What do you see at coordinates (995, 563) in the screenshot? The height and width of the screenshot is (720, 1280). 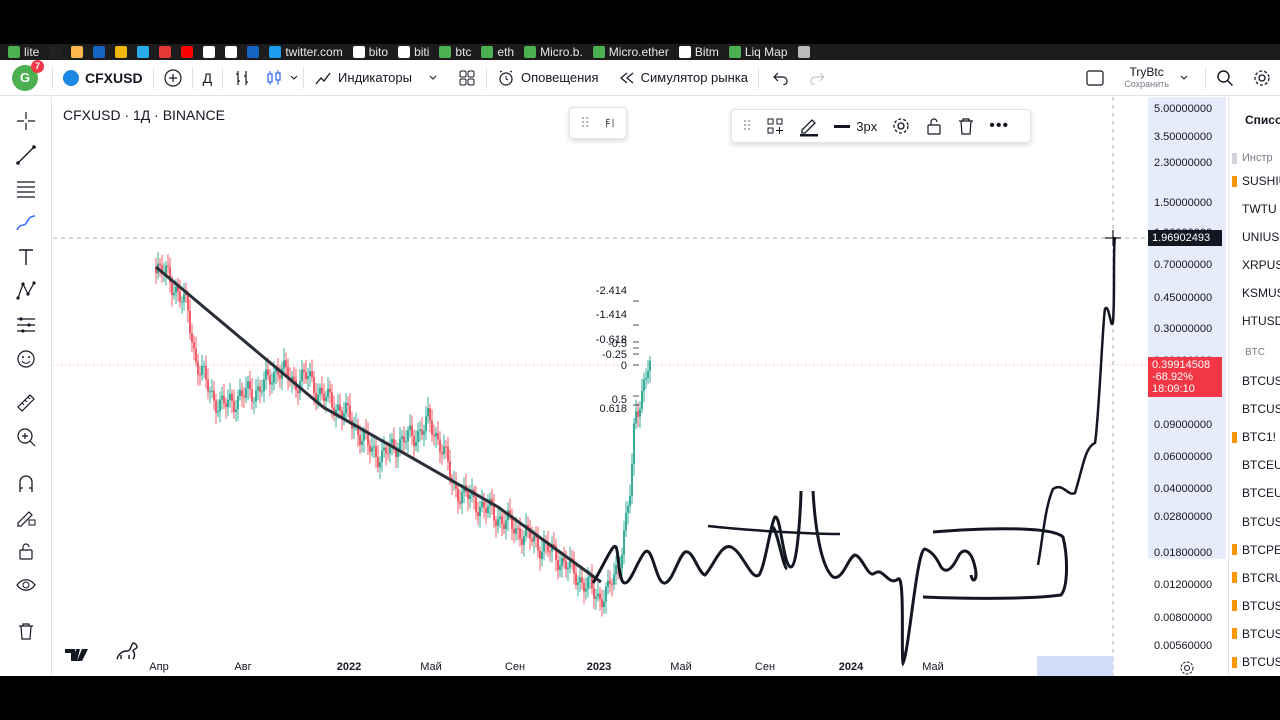 I see `hand-drawn-box` at bounding box center [995, 563].